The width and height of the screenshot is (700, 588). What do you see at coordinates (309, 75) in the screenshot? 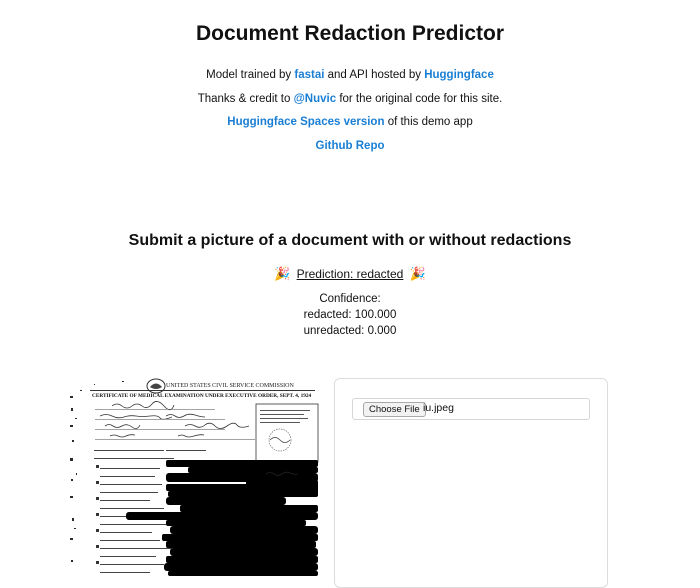
I see `fastai-link: fastai` at bounding box center [309, 75].